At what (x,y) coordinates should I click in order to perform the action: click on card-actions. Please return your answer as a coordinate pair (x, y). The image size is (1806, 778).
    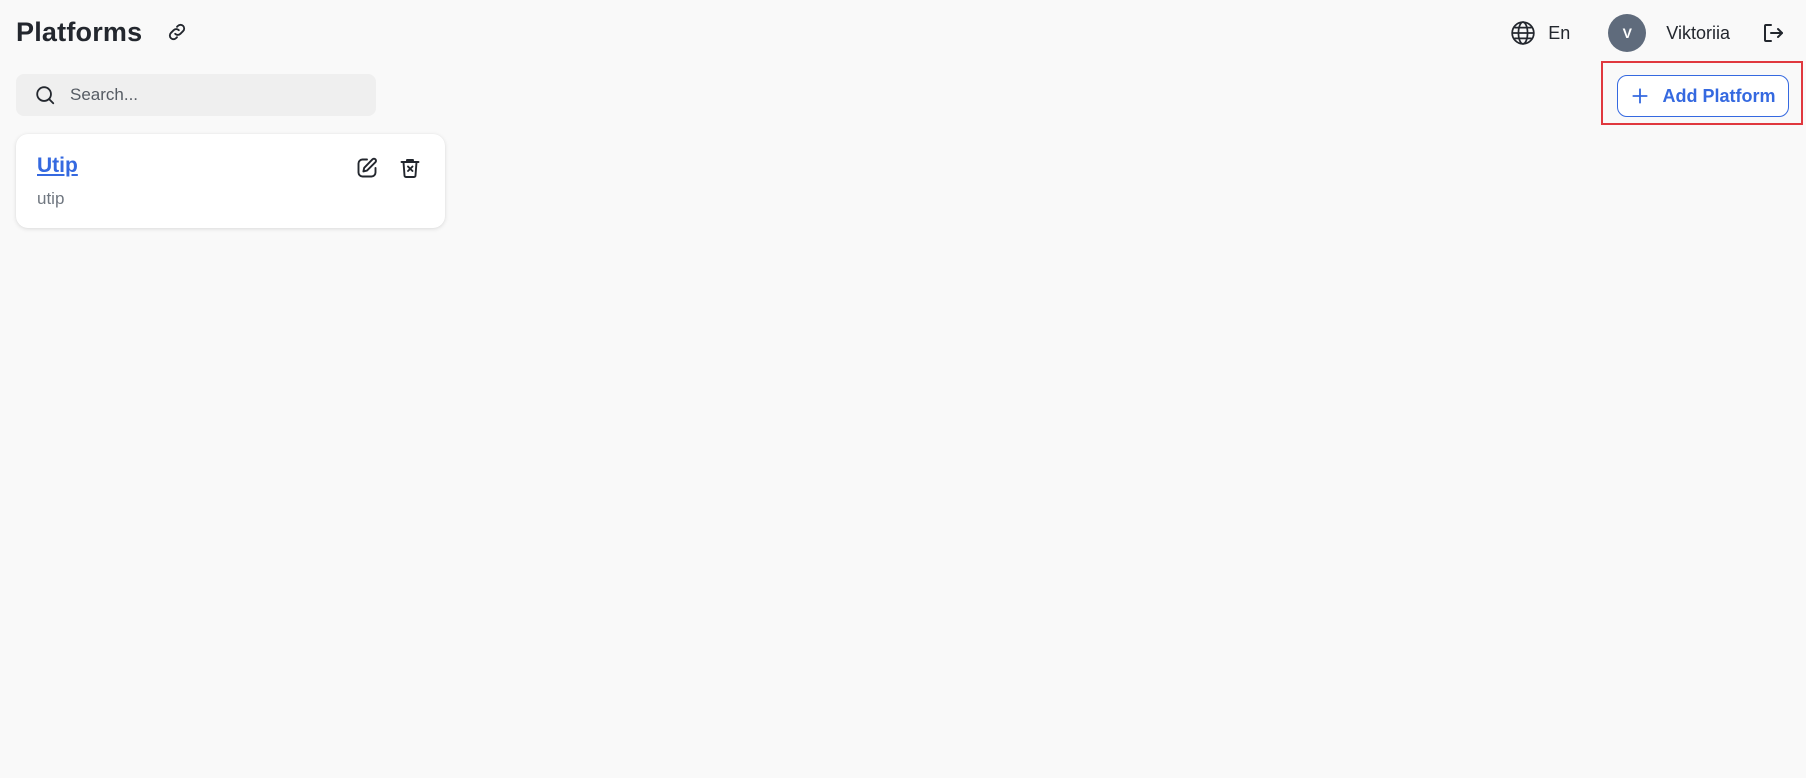
    Looking at the image, I should click on (388, 168).